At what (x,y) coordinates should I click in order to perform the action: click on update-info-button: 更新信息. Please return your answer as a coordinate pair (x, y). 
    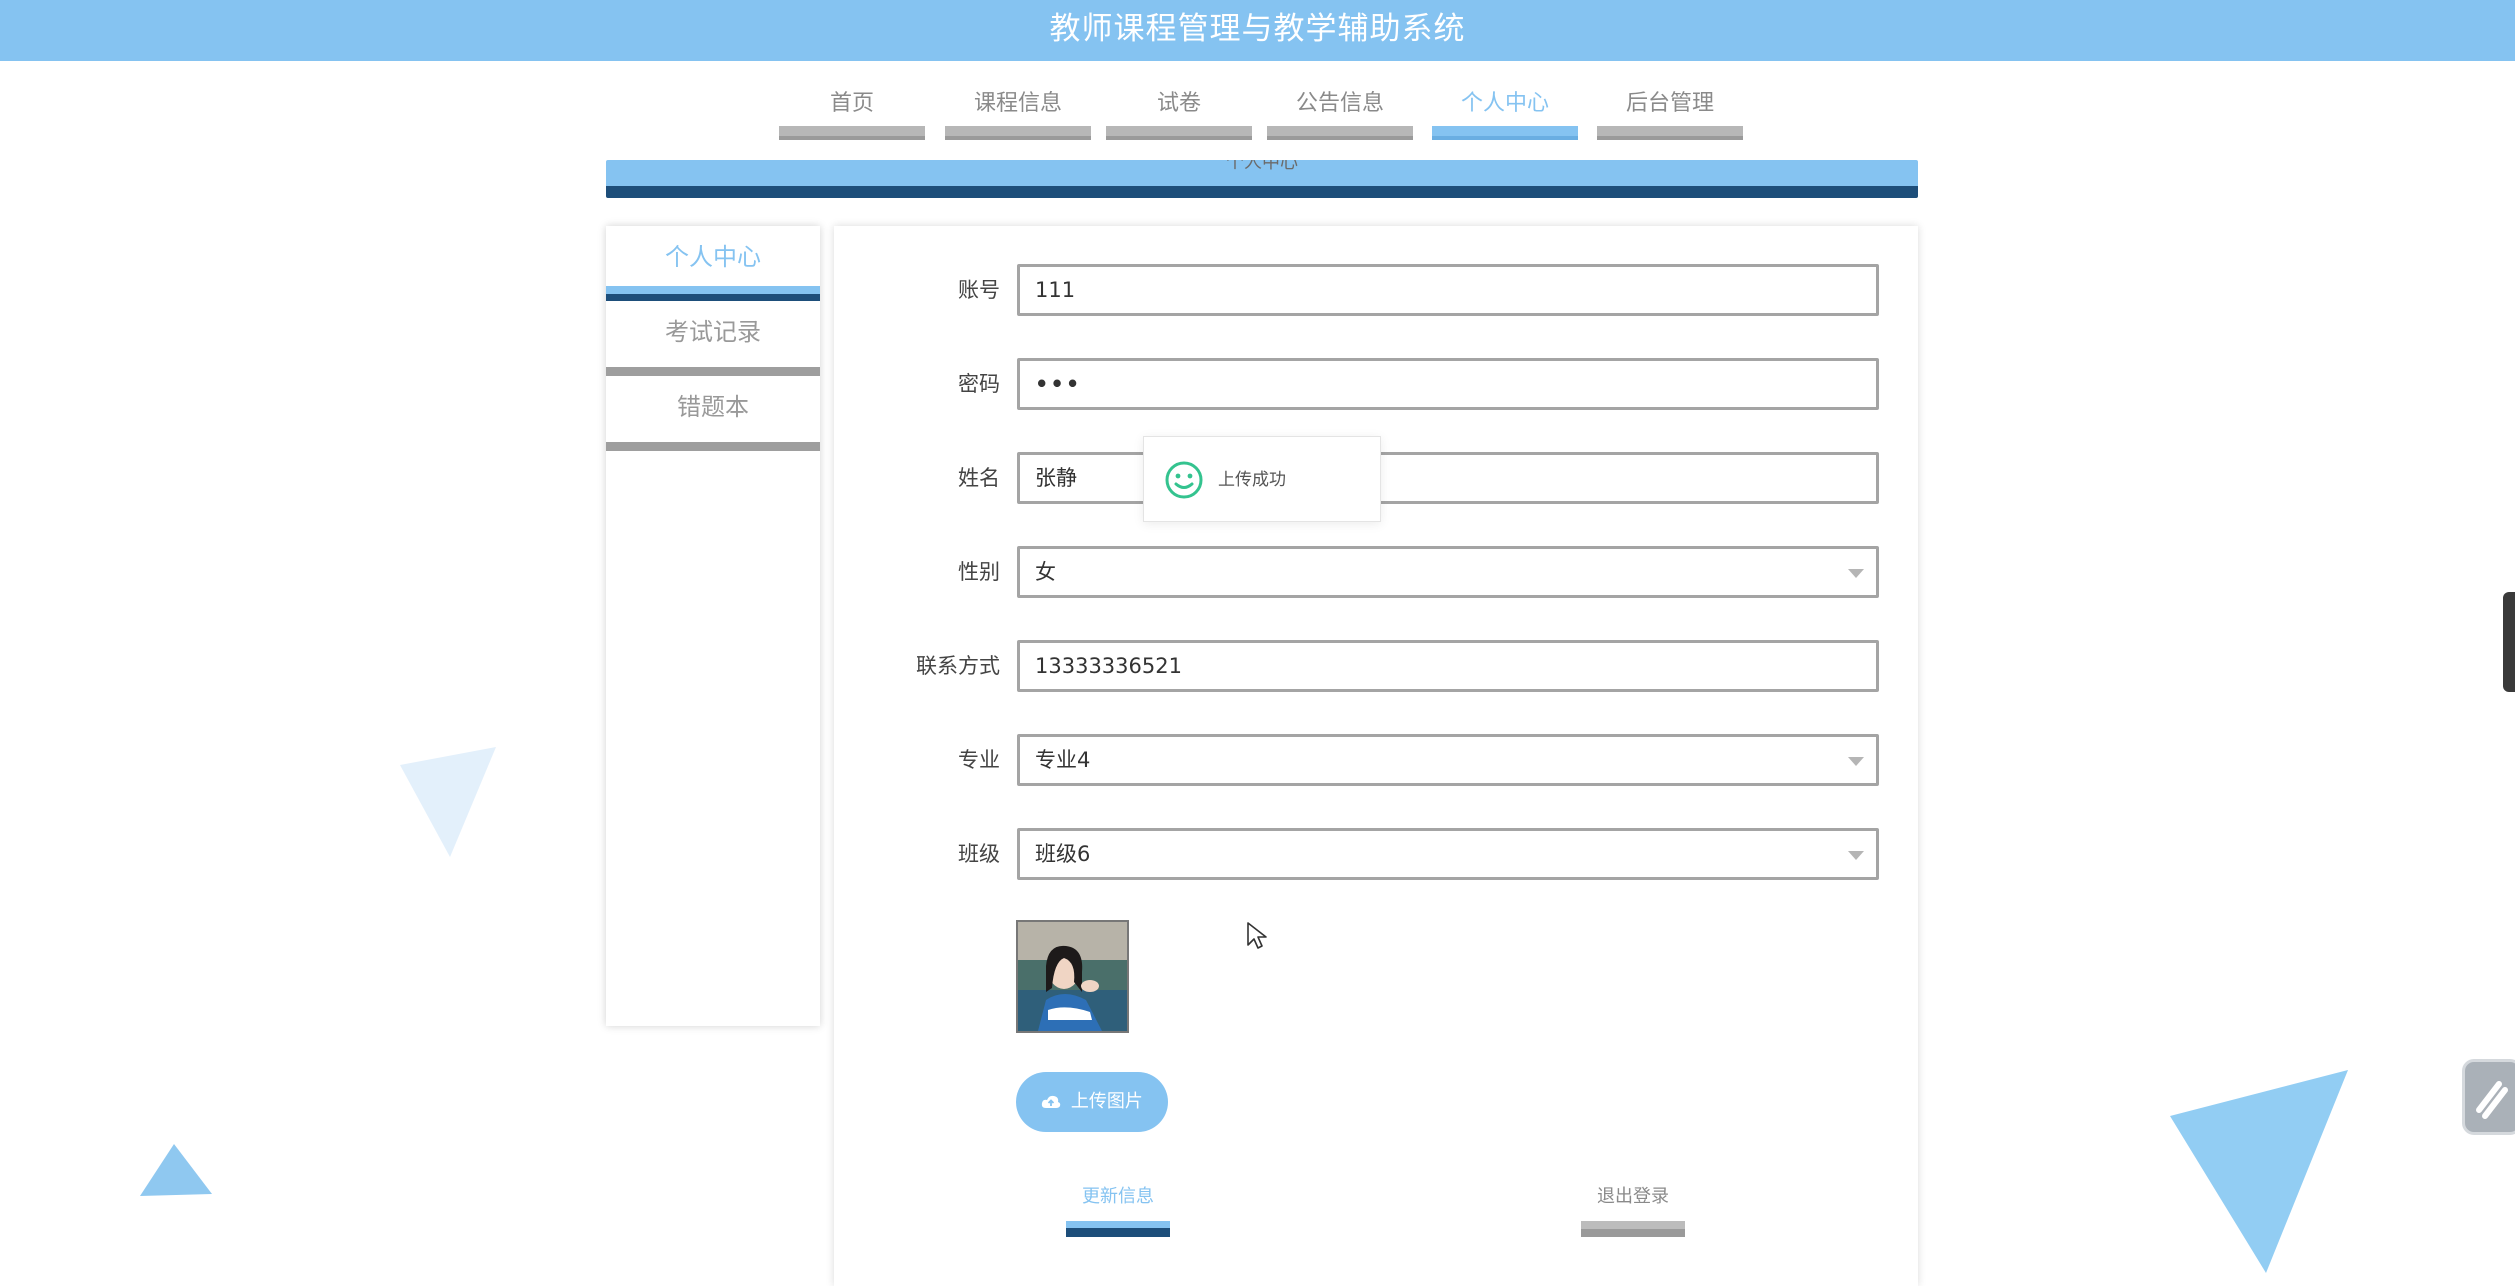
    Looking at the image, I should click on (1118, 1210).